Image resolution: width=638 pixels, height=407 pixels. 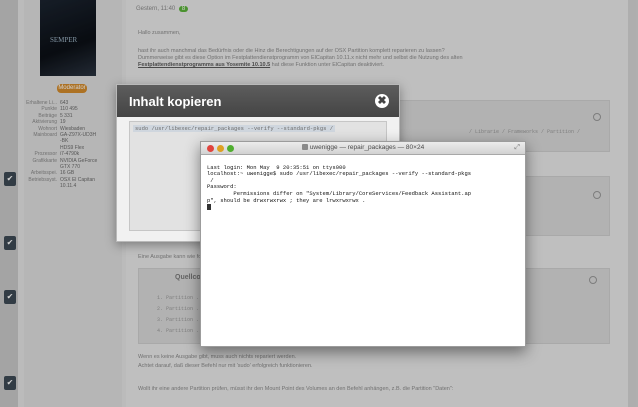 What do you see at coordinates (304, 147) in the screenshot?
I see `home-folder-icon` at bounding box center [304, 147].